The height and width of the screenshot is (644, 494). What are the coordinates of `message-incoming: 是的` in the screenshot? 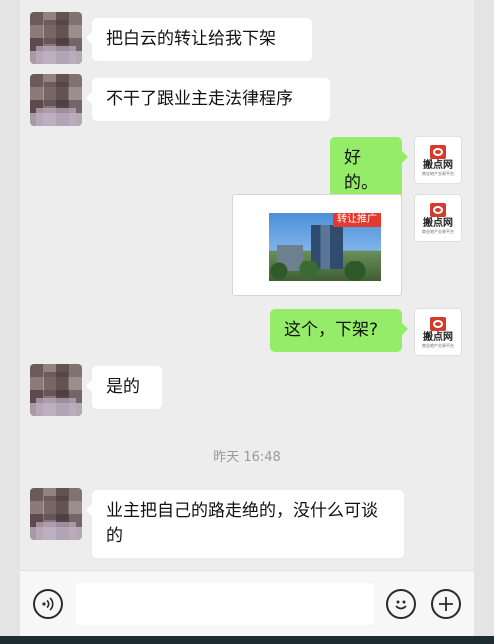 It's located at (124, 387).